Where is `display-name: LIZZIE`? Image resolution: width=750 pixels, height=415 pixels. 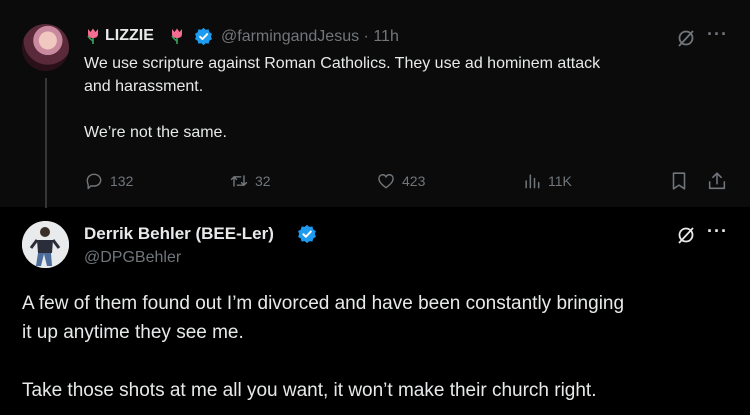
display-name: LIZZIE is located at coordinates (129, 36).